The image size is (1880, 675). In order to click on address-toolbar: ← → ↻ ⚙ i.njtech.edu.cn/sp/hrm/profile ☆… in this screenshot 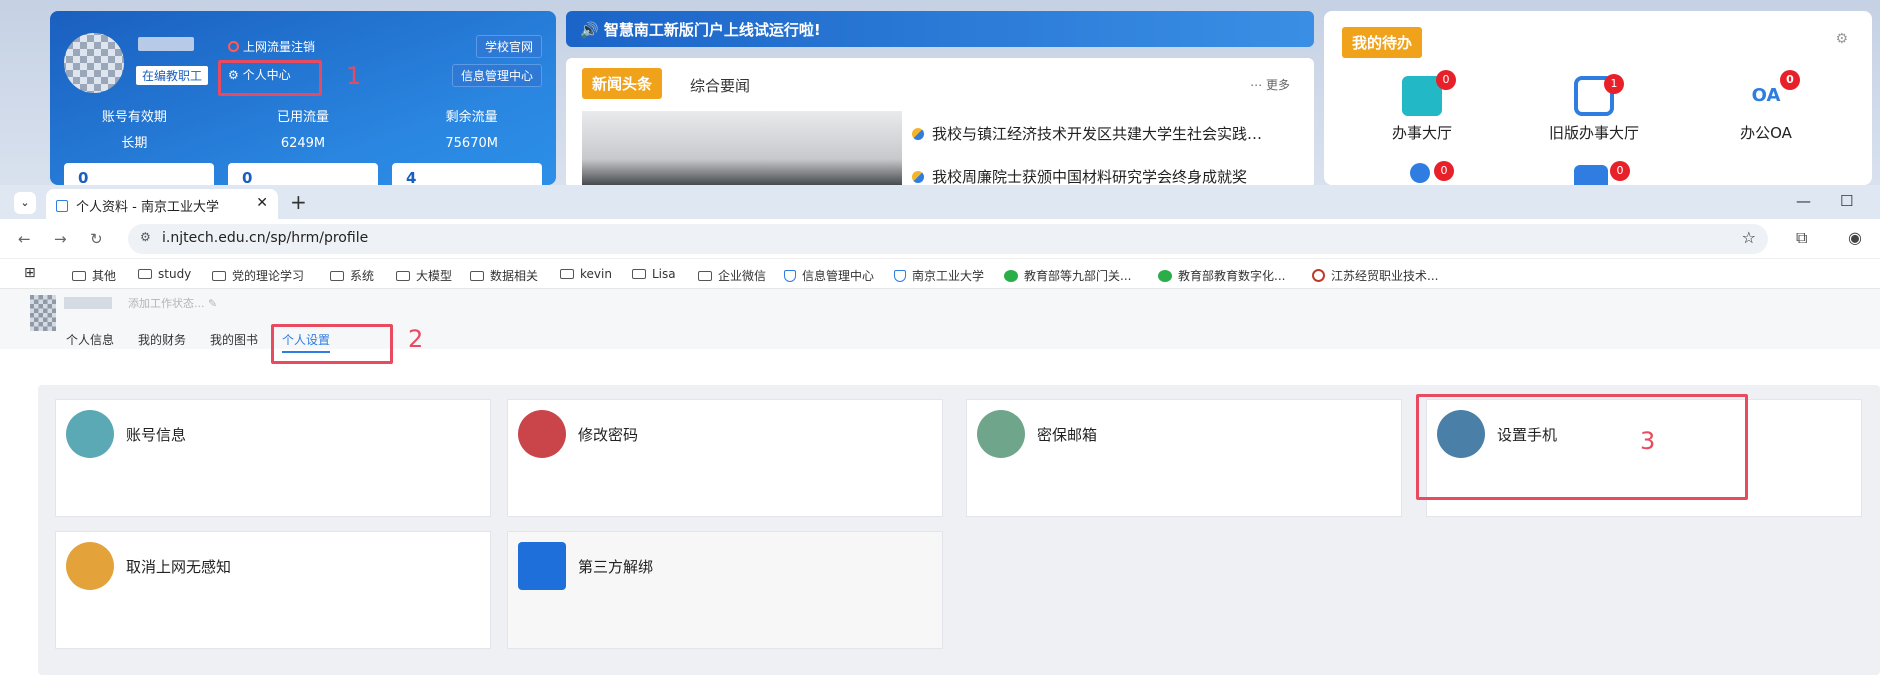, I will do `click(940, 239)`.